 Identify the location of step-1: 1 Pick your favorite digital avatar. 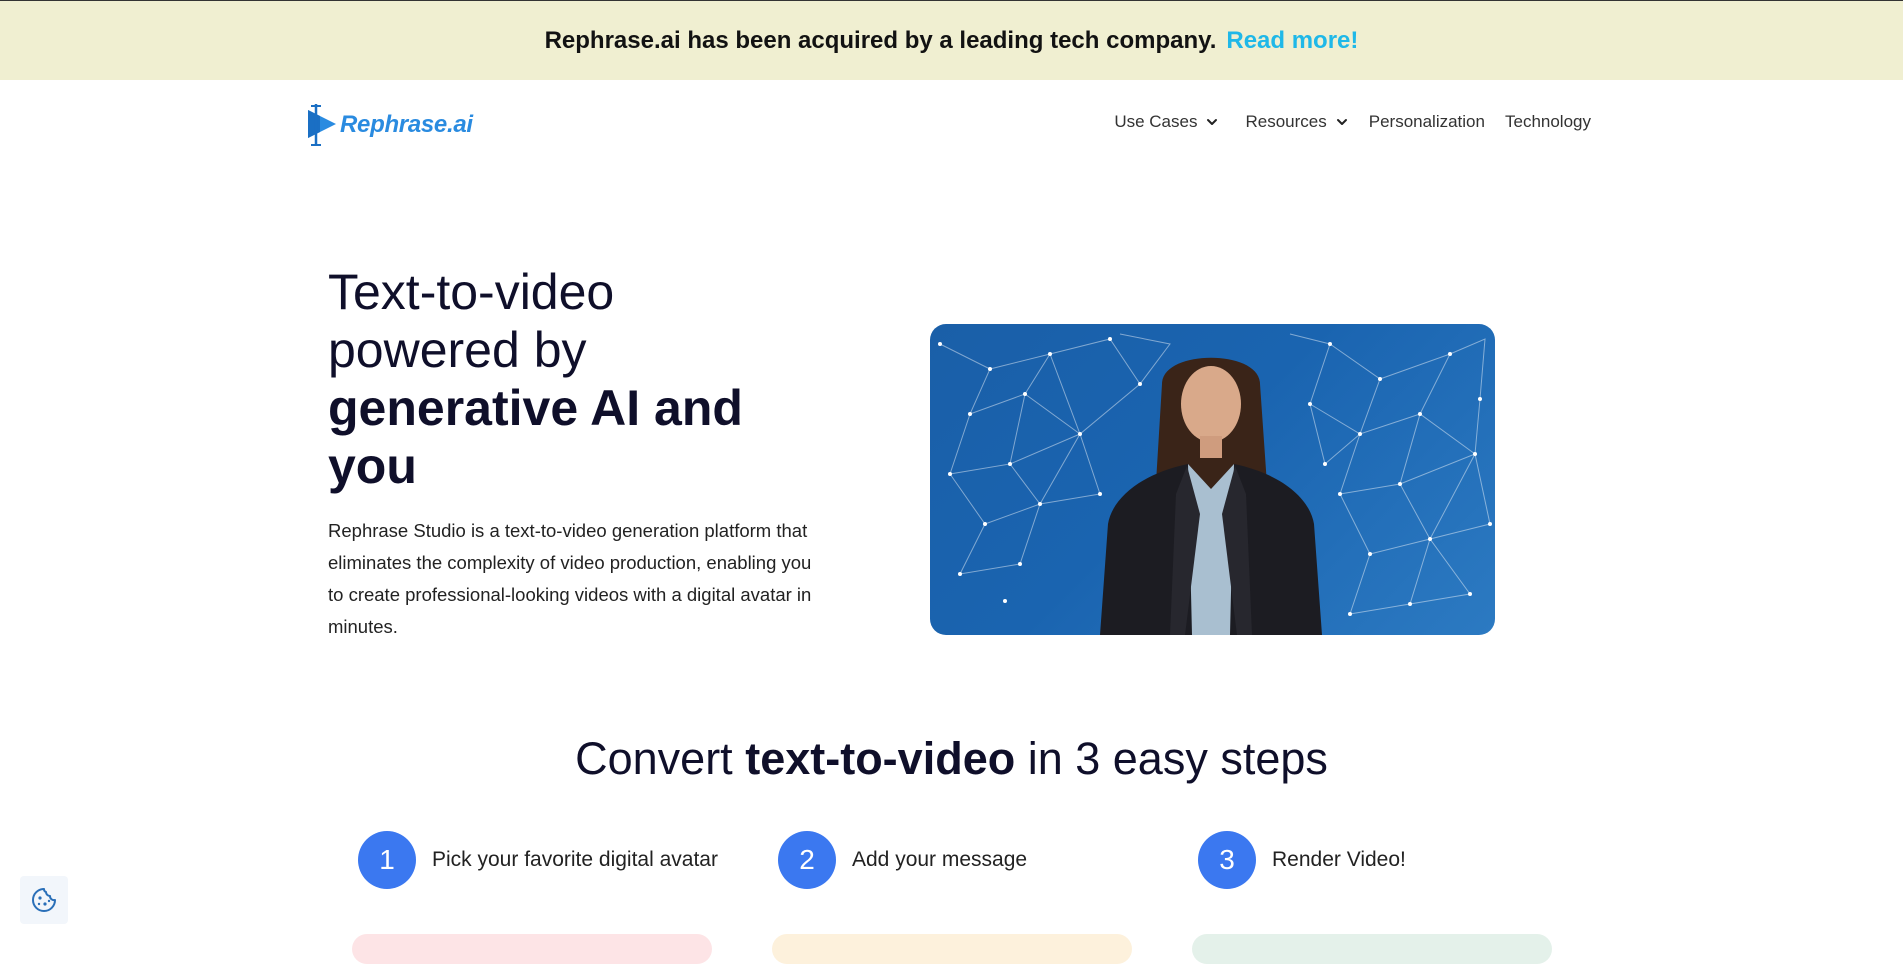
(538, 860).